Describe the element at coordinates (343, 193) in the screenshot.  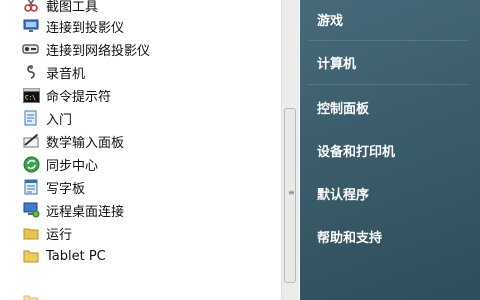
I see `right-menu-default-programs: 默认程序` at that location.